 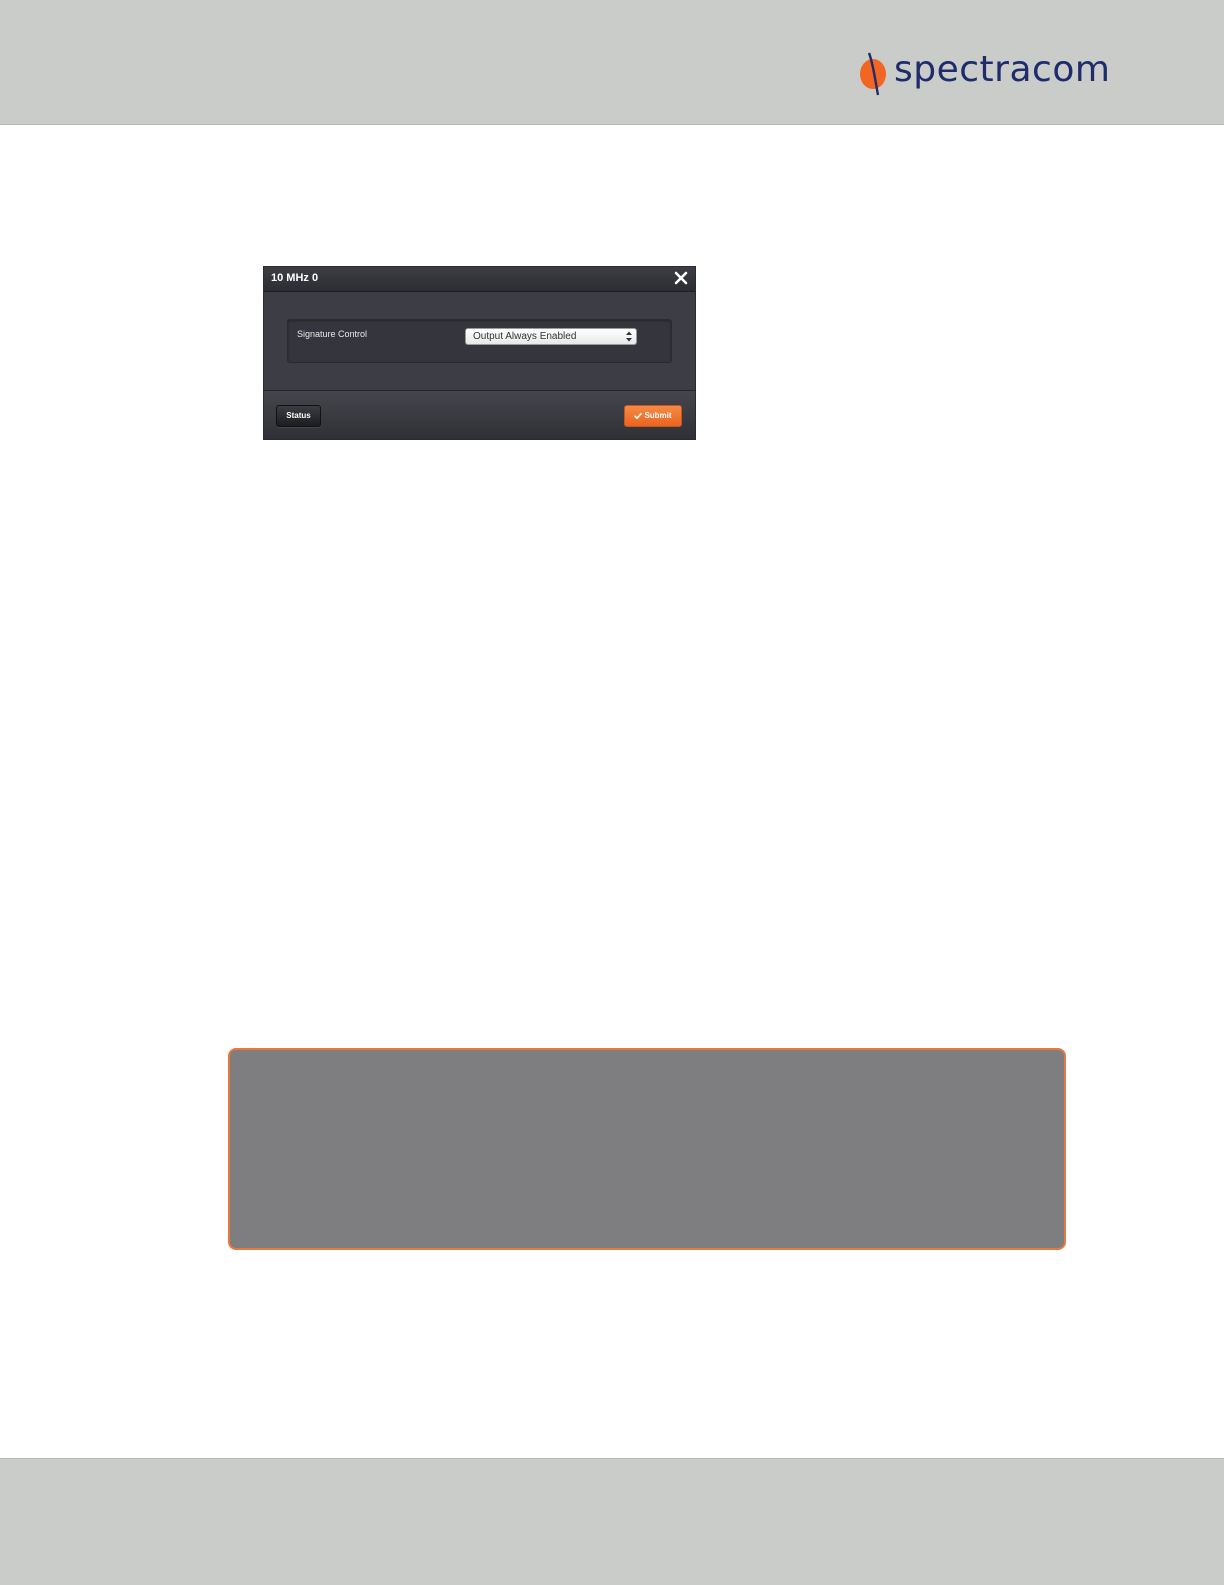 What do you see at coordinates (479, 414) in the screenshot?
I see `dialog-footer: Status Submit` at bounding box center [479, 414].